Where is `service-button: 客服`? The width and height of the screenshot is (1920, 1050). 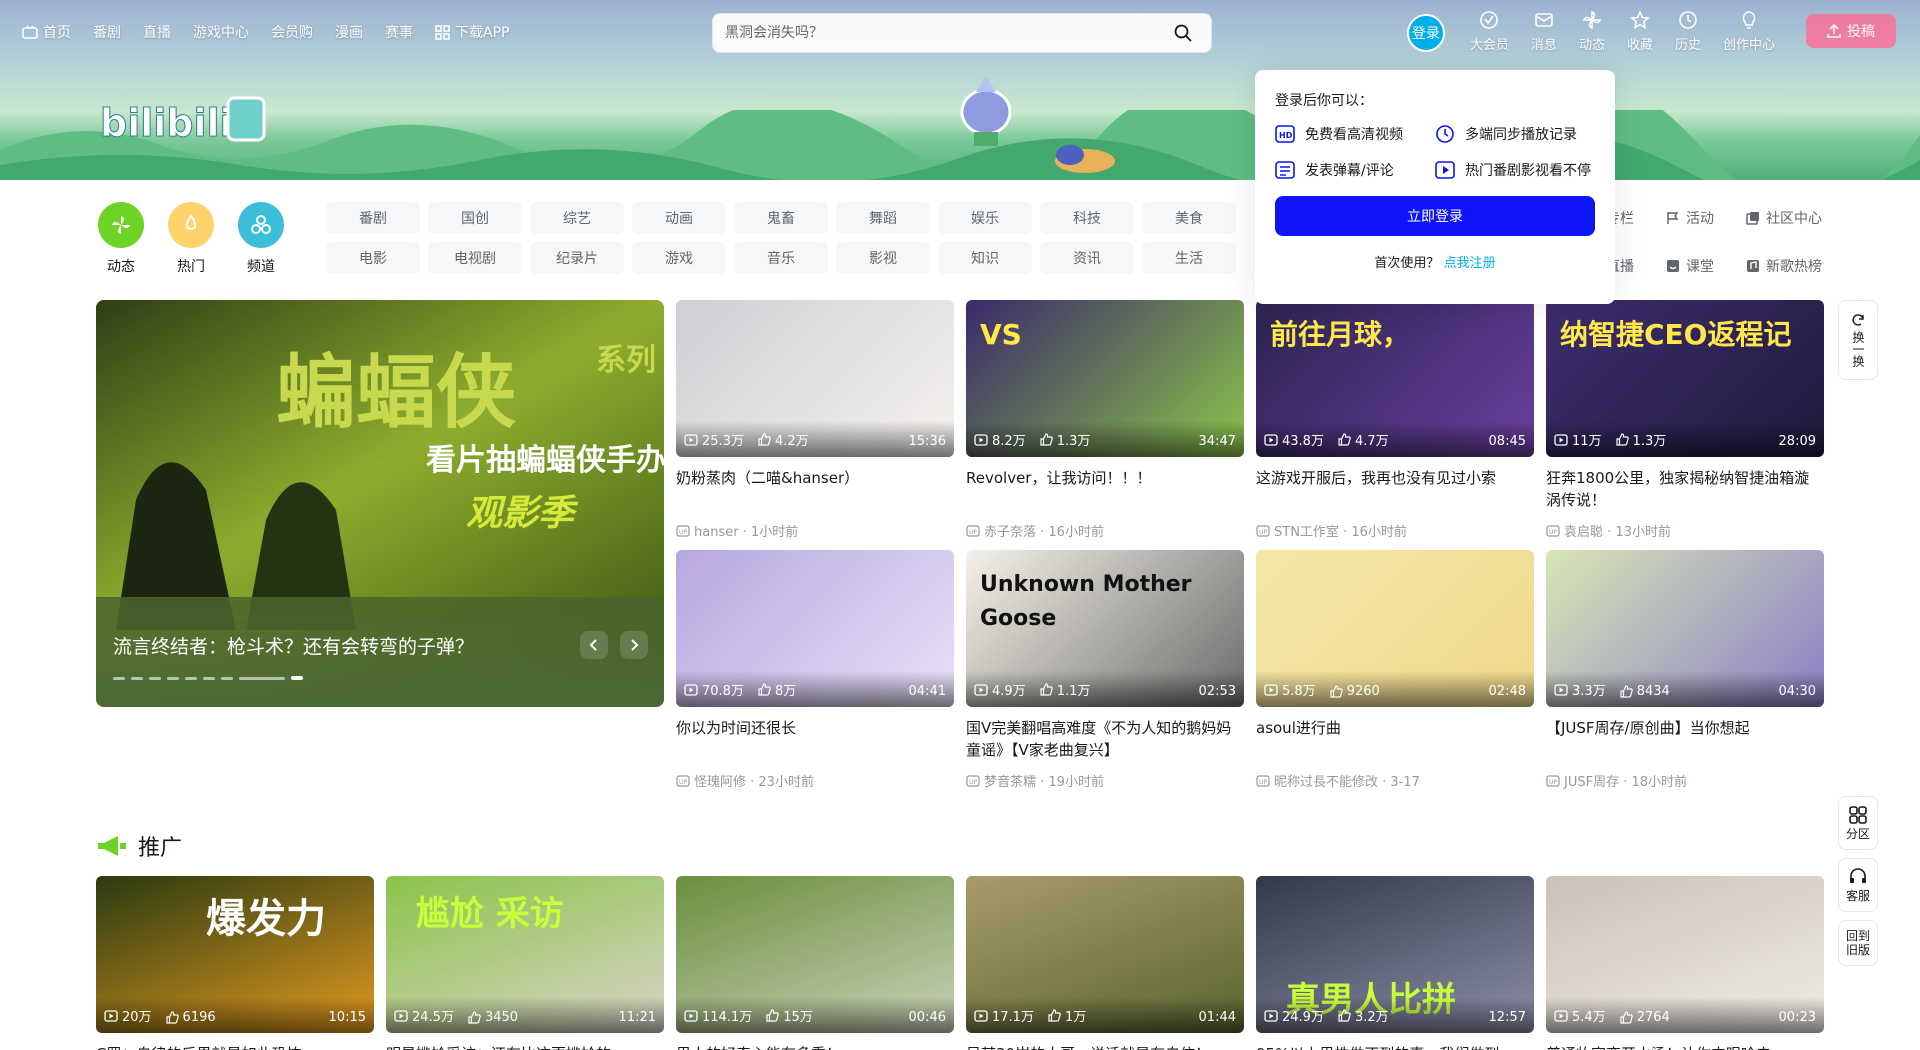
service-button: 客服 is located at coordinates (1858, 885).